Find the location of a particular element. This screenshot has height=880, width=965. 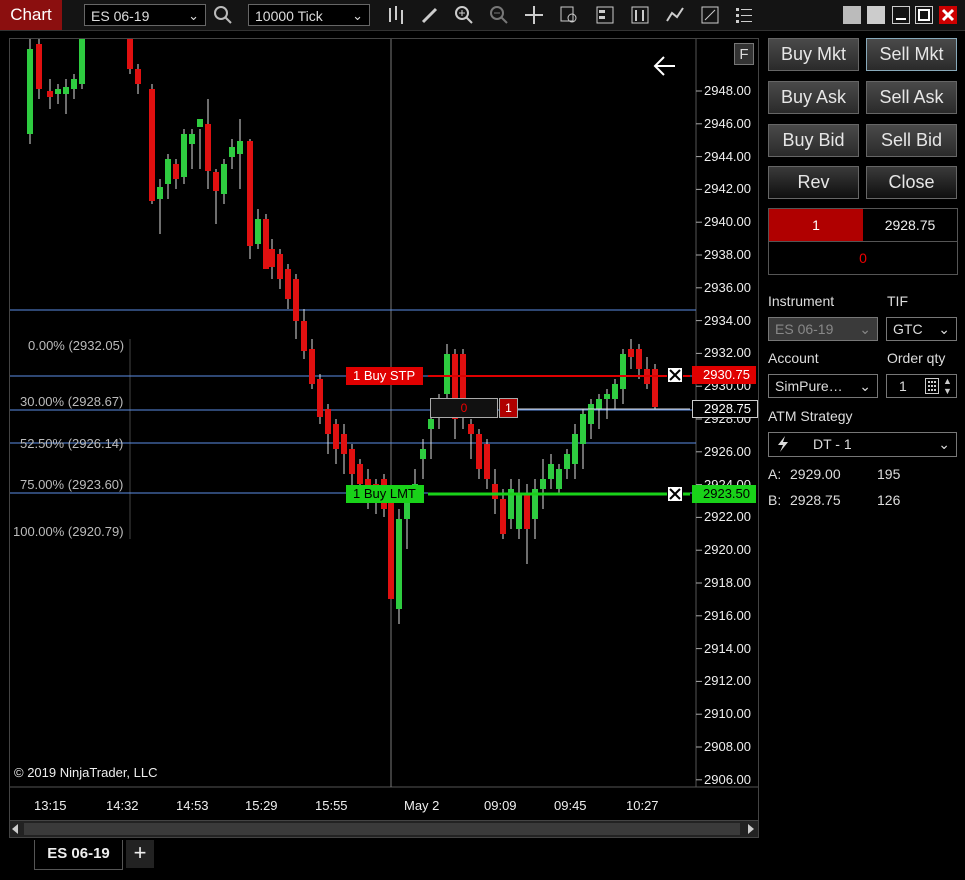

minimize-window-icon is located at coordinates (901, 15).